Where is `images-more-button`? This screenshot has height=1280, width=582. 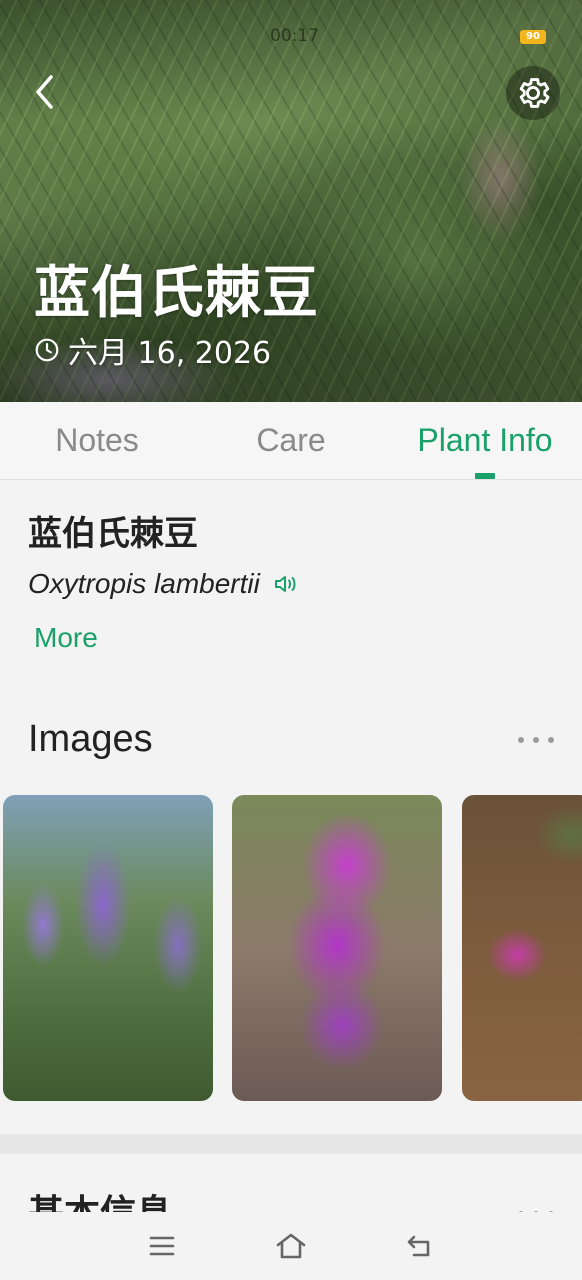
images-more-button is located at coordinates (536, 740).